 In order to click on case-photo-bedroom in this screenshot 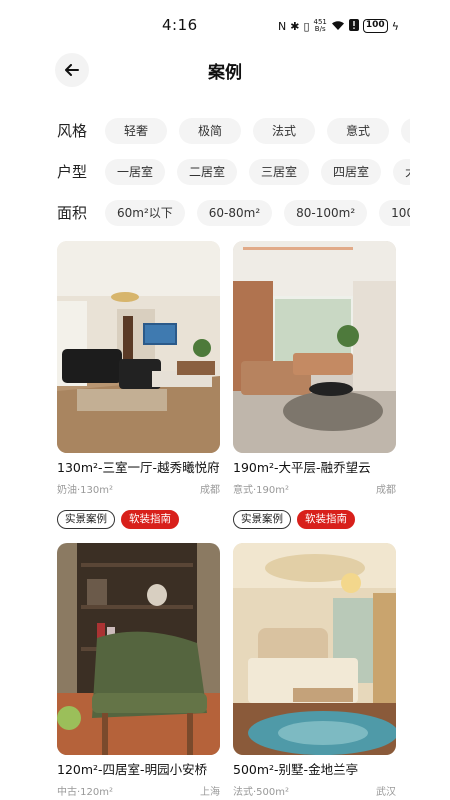, I will do `click(314, 649)`.